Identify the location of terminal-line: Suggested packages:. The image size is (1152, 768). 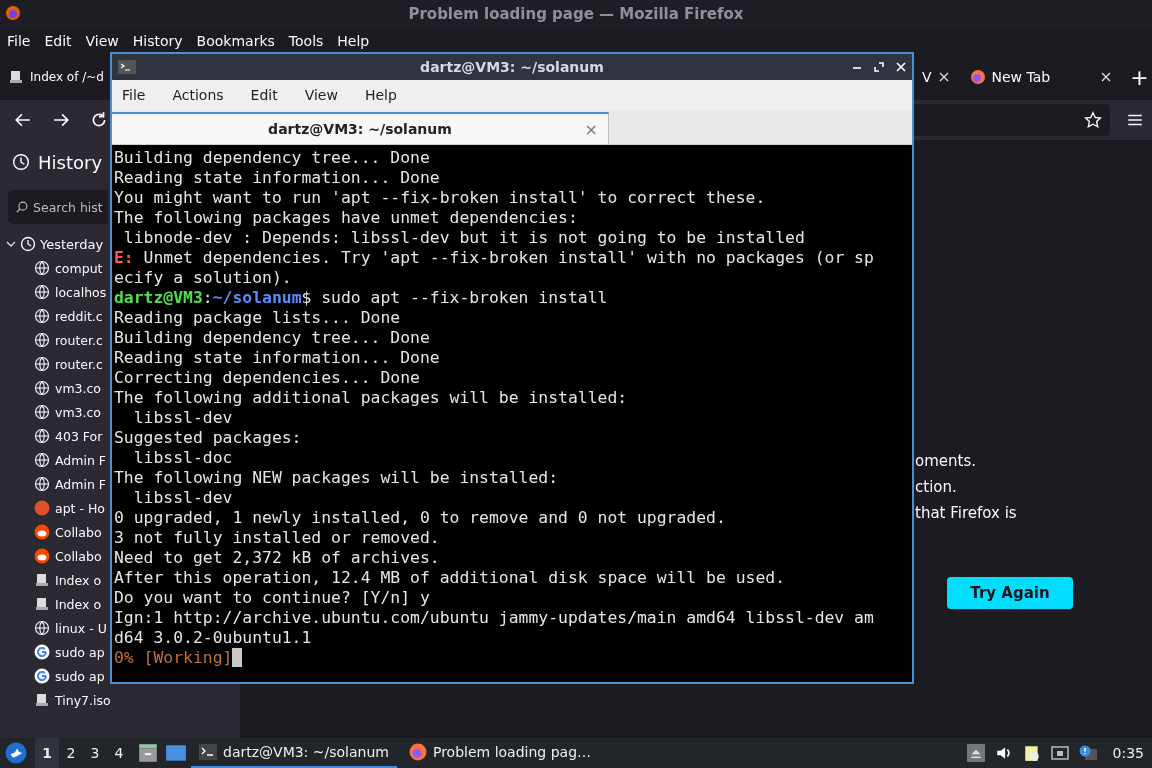
(208, 438).